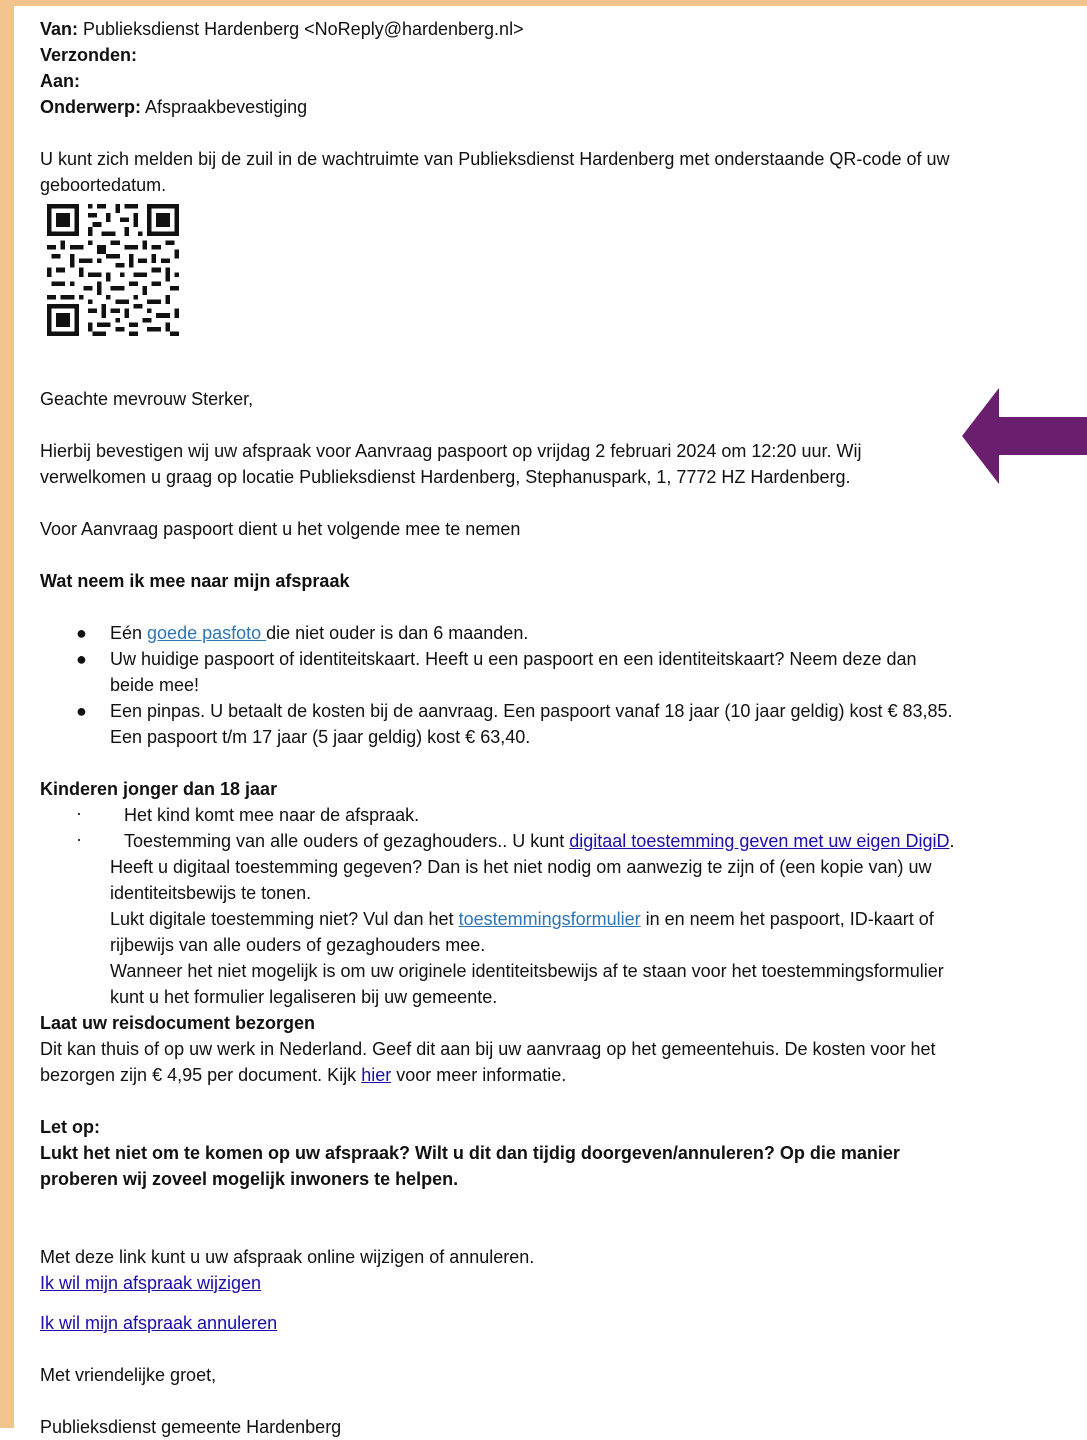 This screenshot has height=1440, width=1087. I want to click on qr-code-icon, so click(113, 270).